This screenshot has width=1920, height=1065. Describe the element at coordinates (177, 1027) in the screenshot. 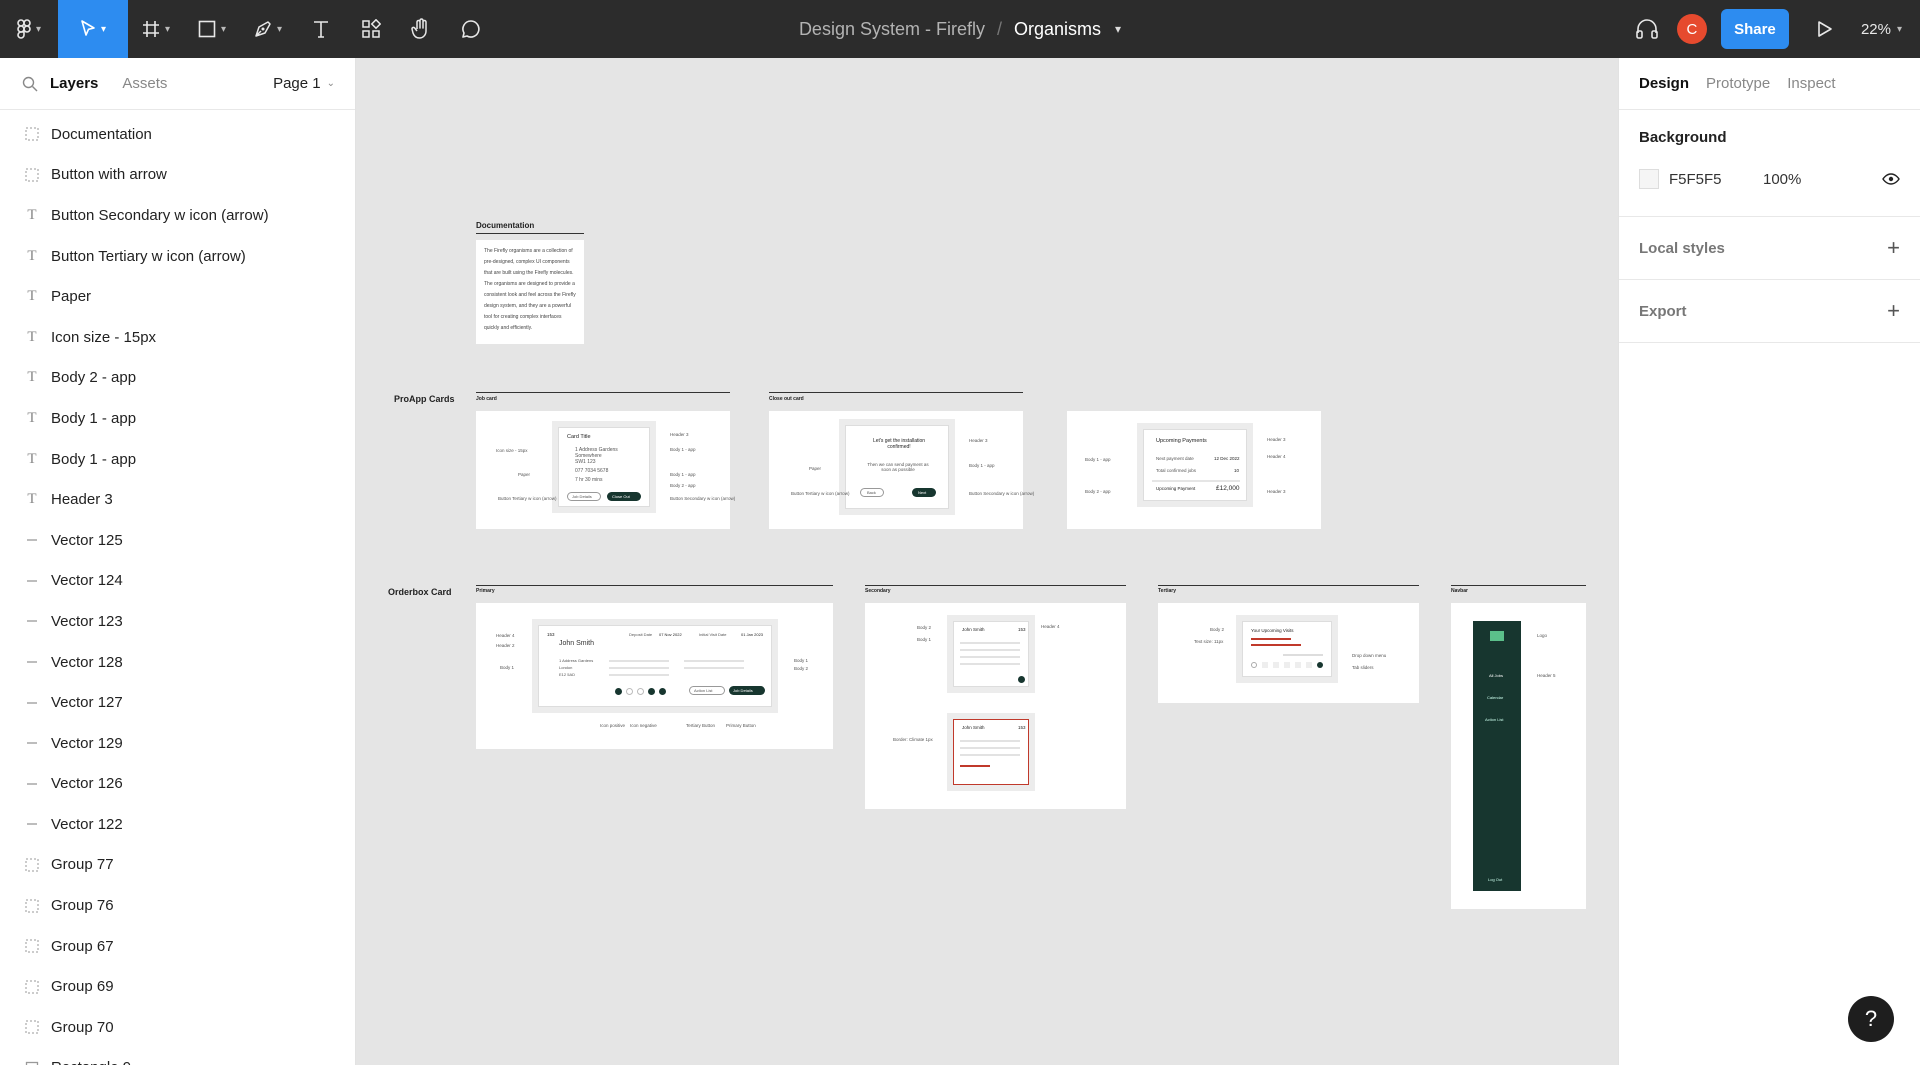

I see `layer-item: Group 70` at that location.